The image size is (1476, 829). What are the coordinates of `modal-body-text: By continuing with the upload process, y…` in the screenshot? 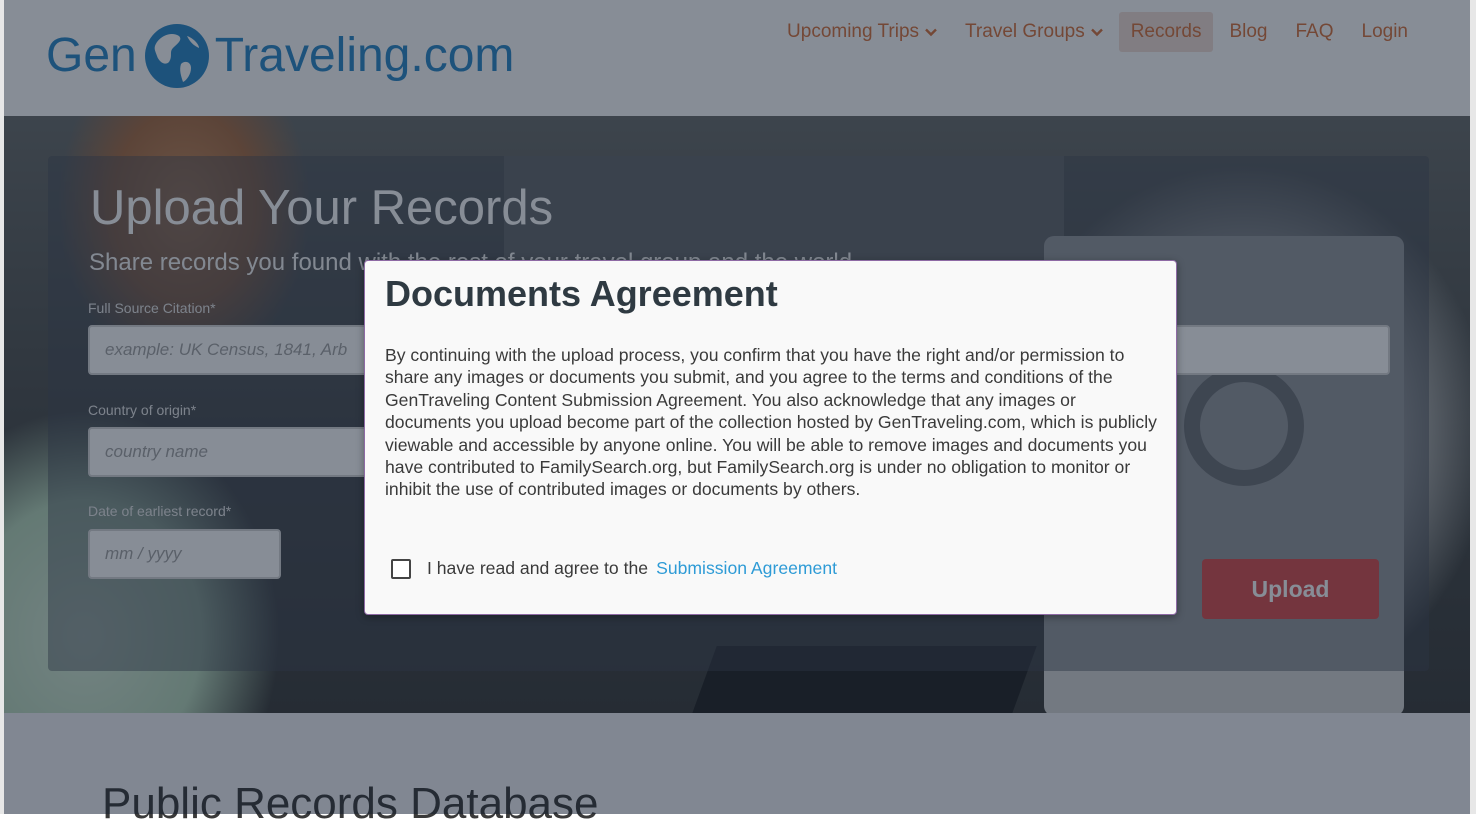 It's located at (771, 422).